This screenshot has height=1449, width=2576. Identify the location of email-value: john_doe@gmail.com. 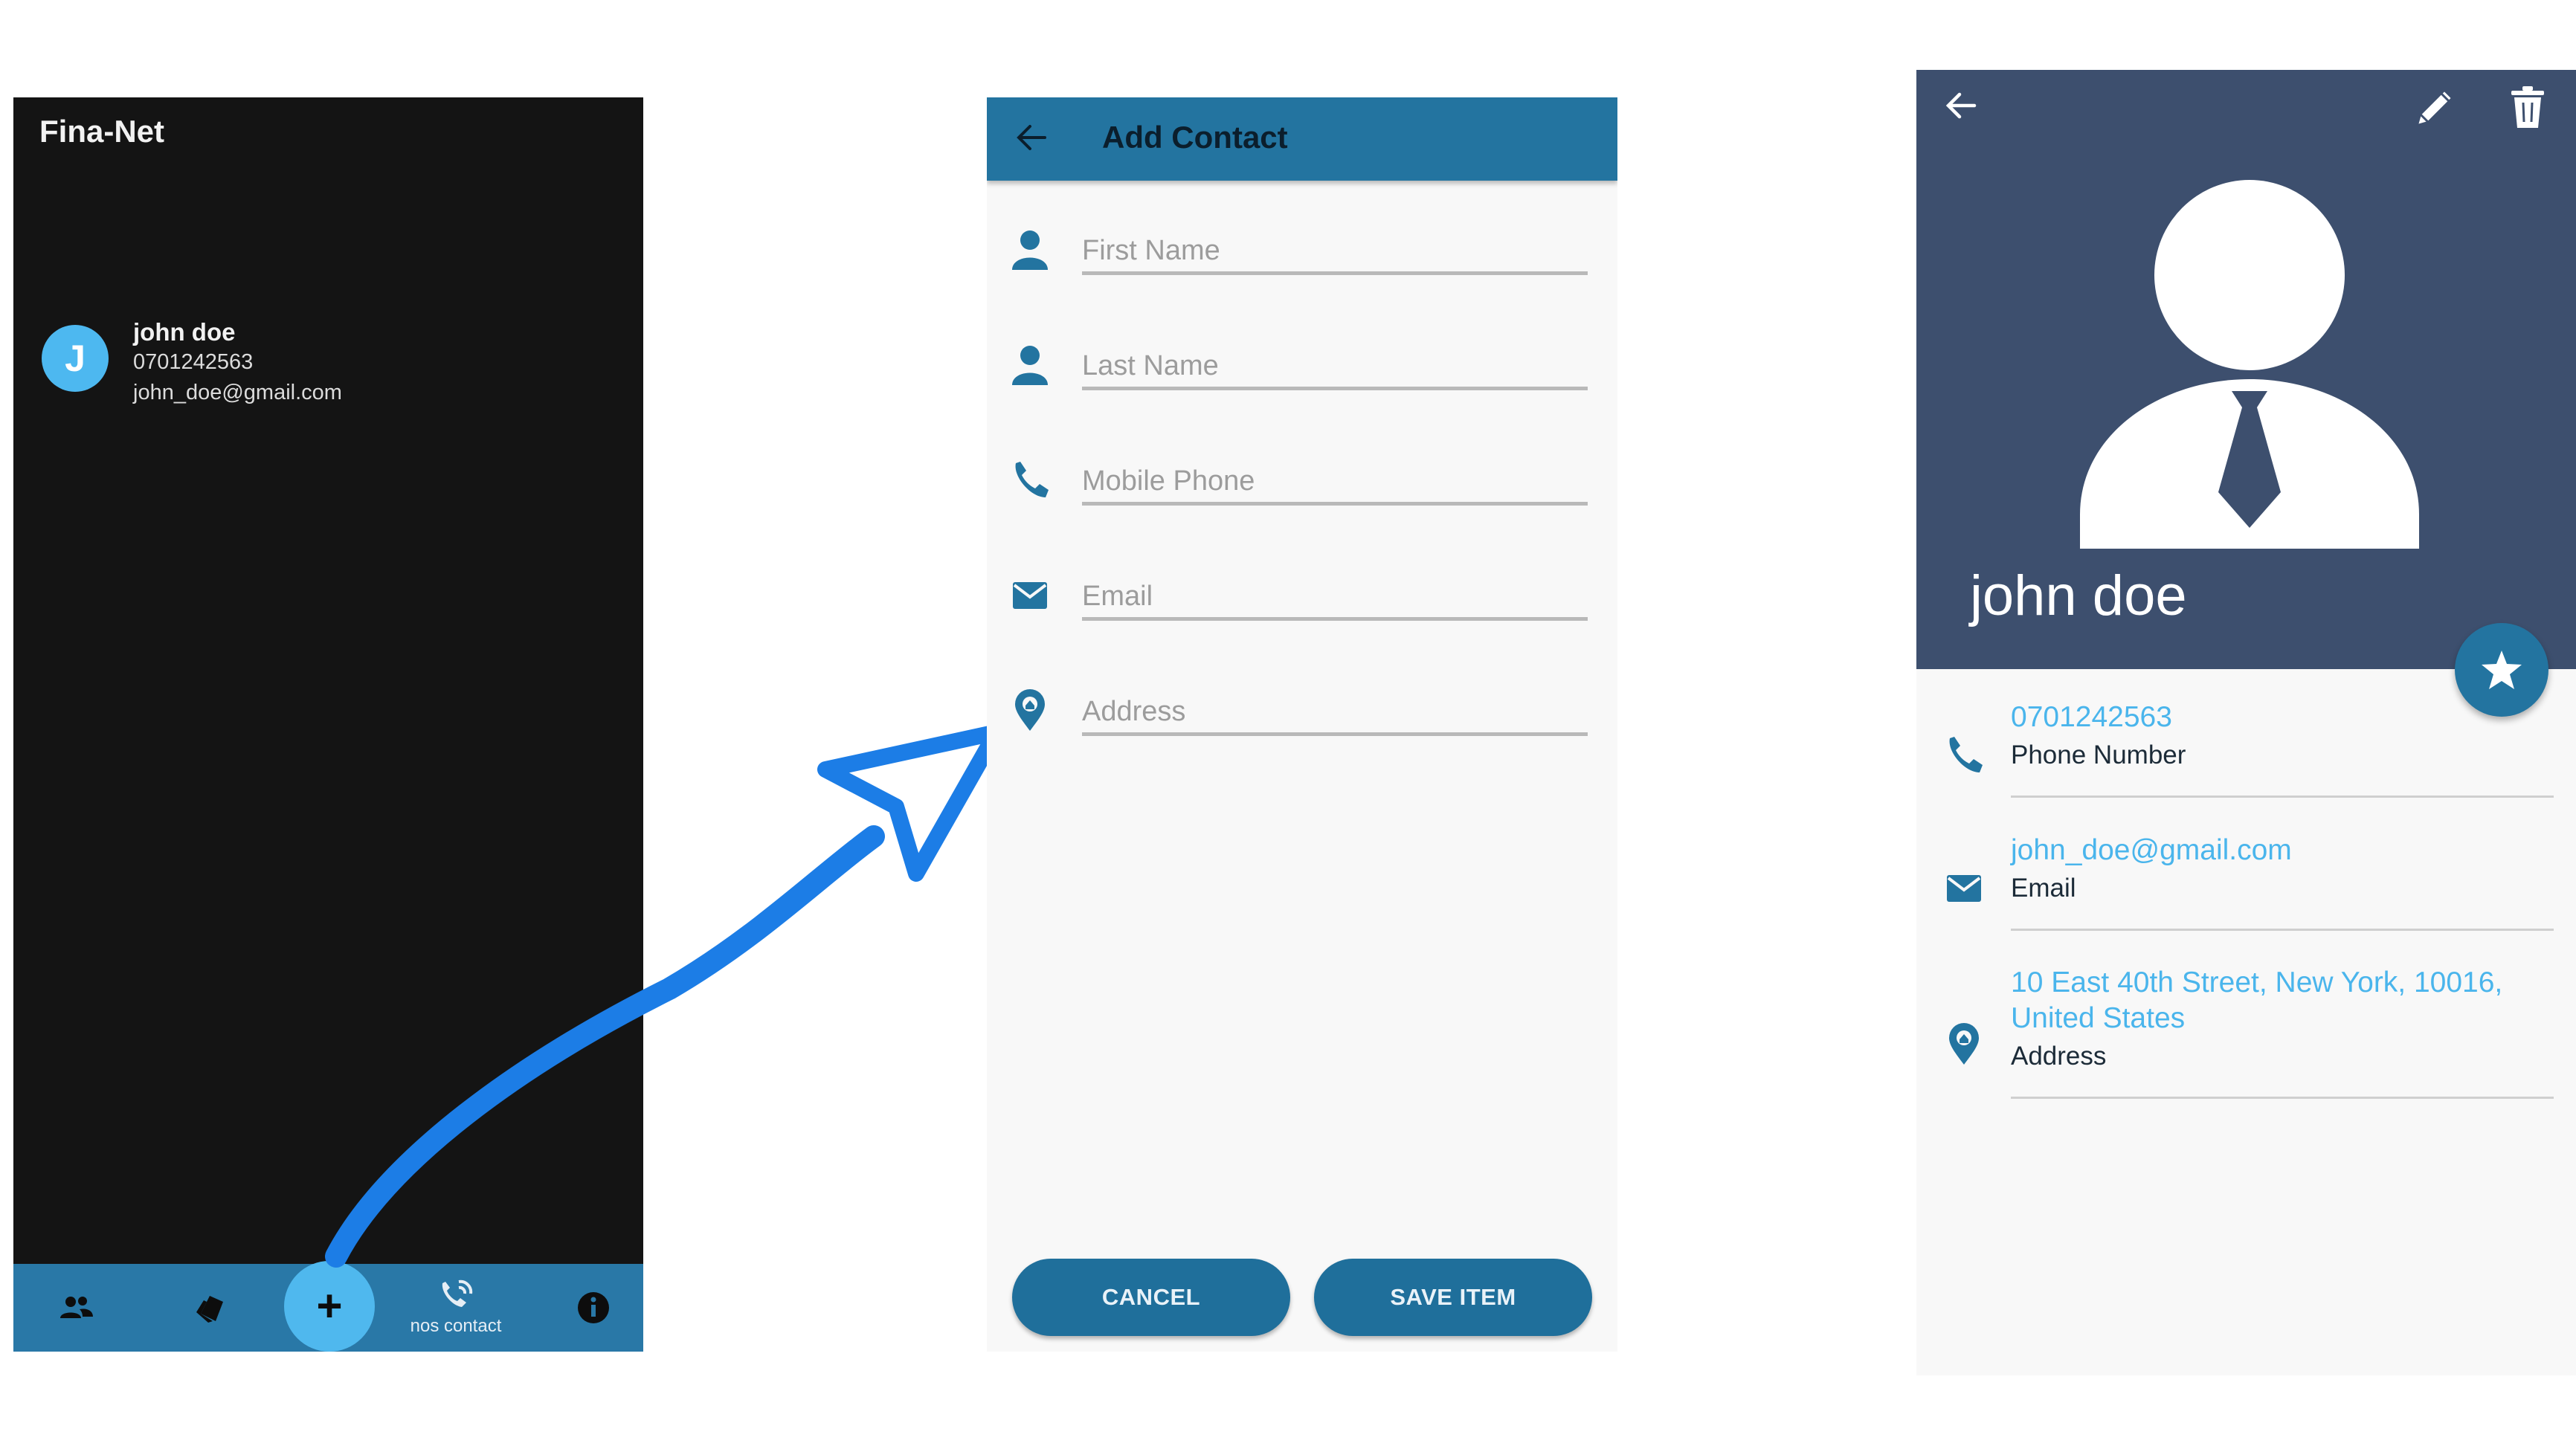
(2151, 850).